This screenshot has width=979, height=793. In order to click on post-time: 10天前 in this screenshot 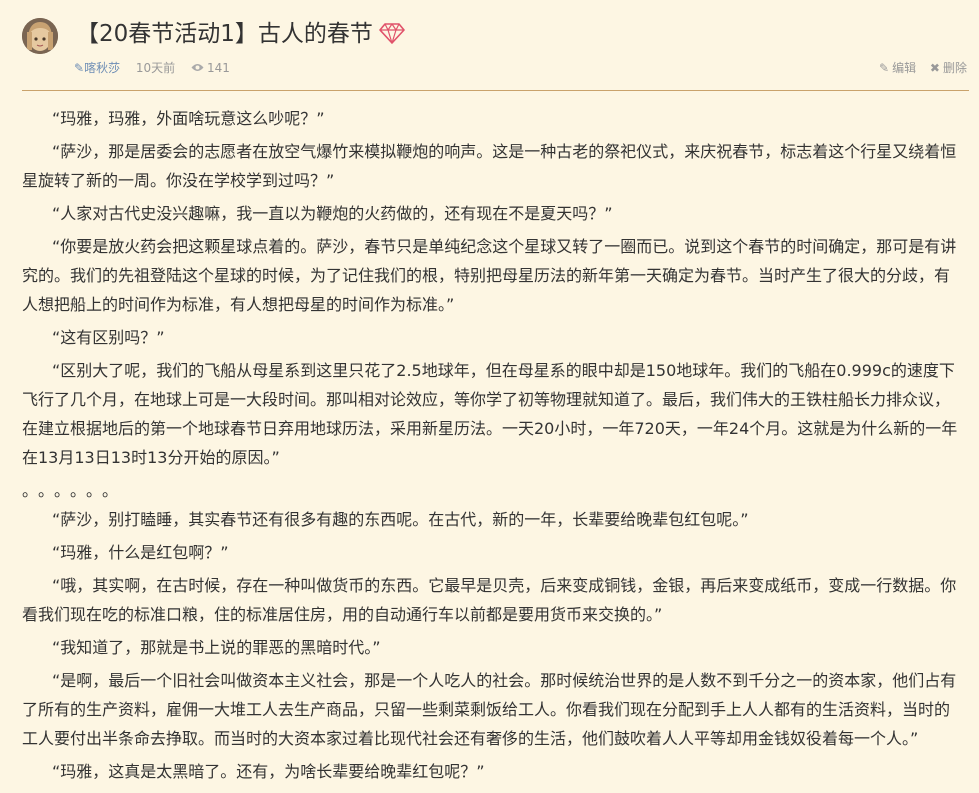, I will do `click(155, 68)`.